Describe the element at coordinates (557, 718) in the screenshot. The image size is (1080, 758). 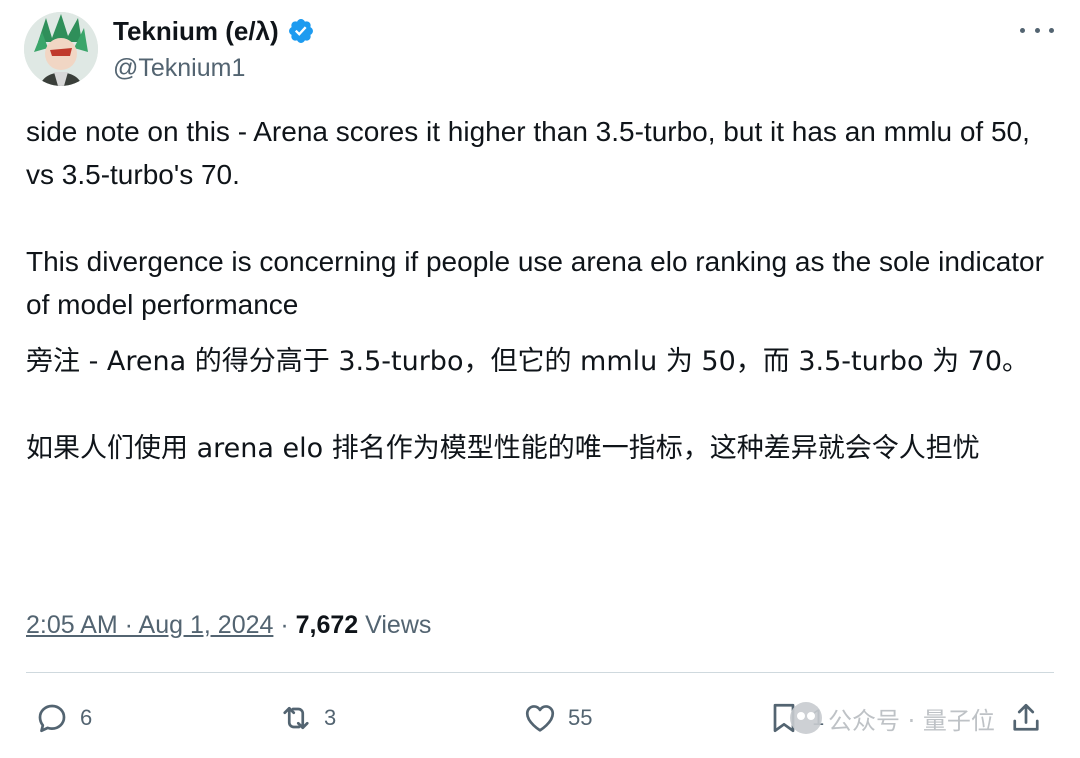
I see `like-button: 55` at that location.